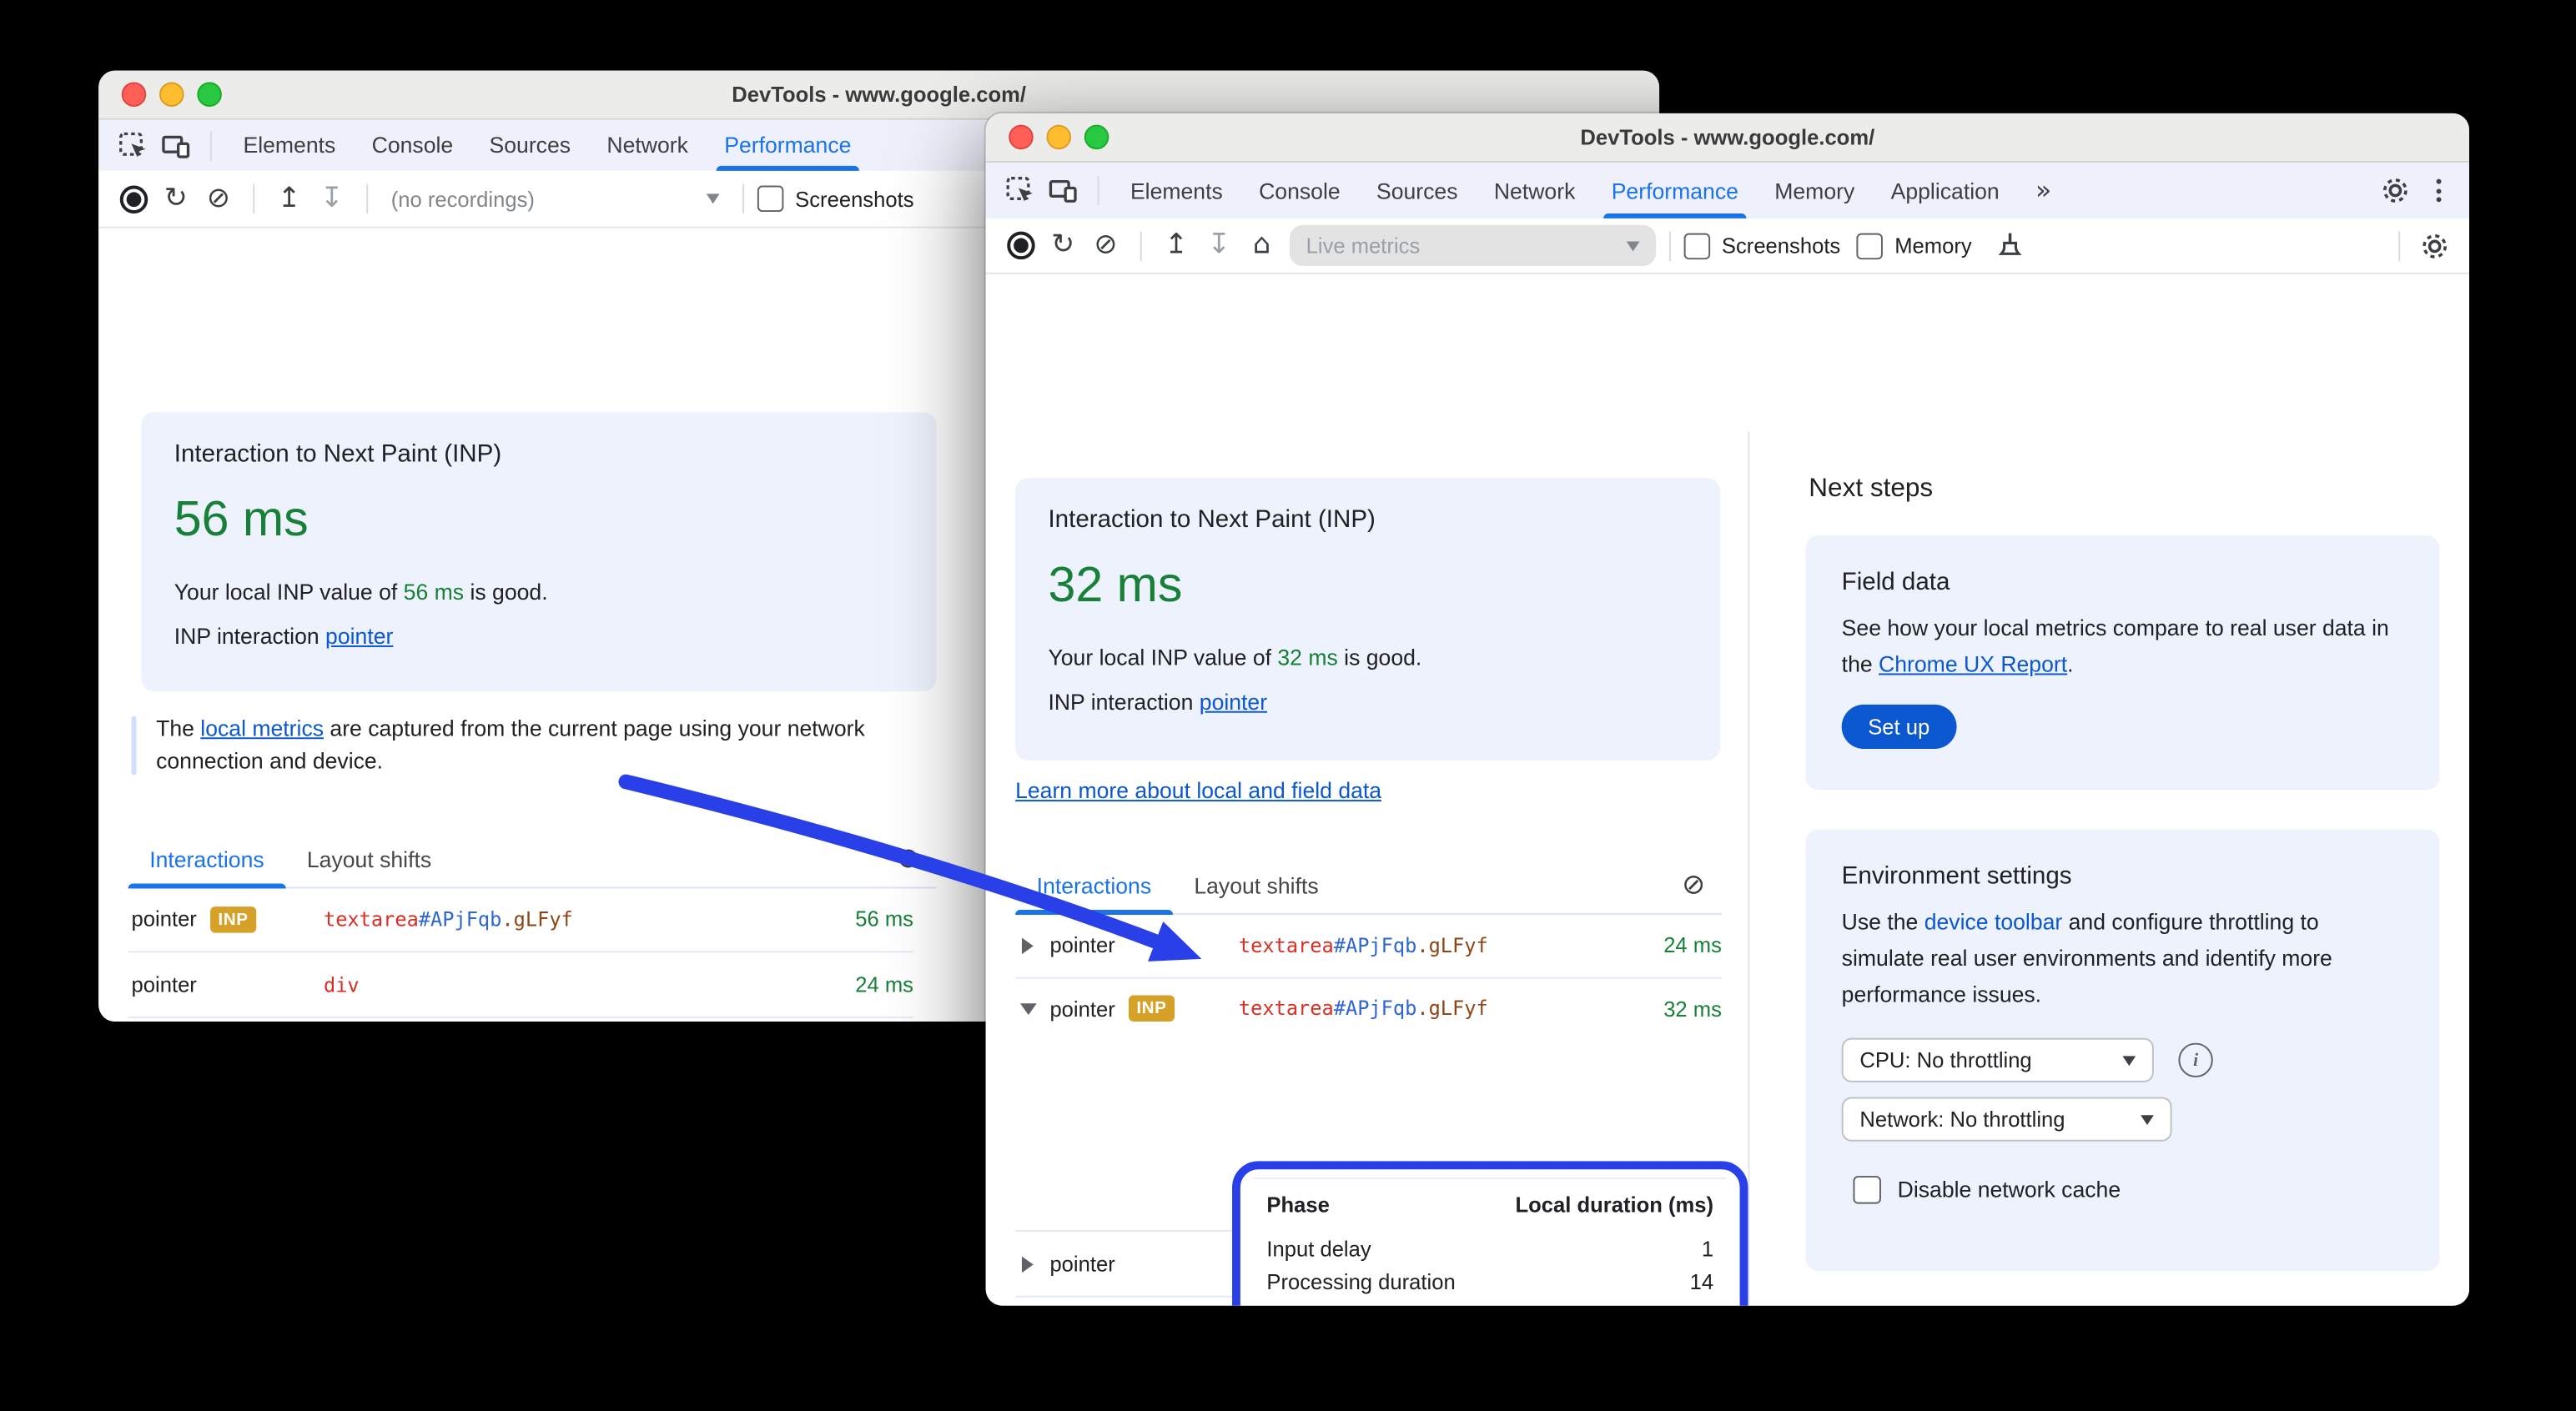 The width and height of the screenshot is (2576, 1411). What do you see at coordinates (2395, 190) in the screenshot?
I see `settings-gear-icon` at bounding box center [2395, 190].